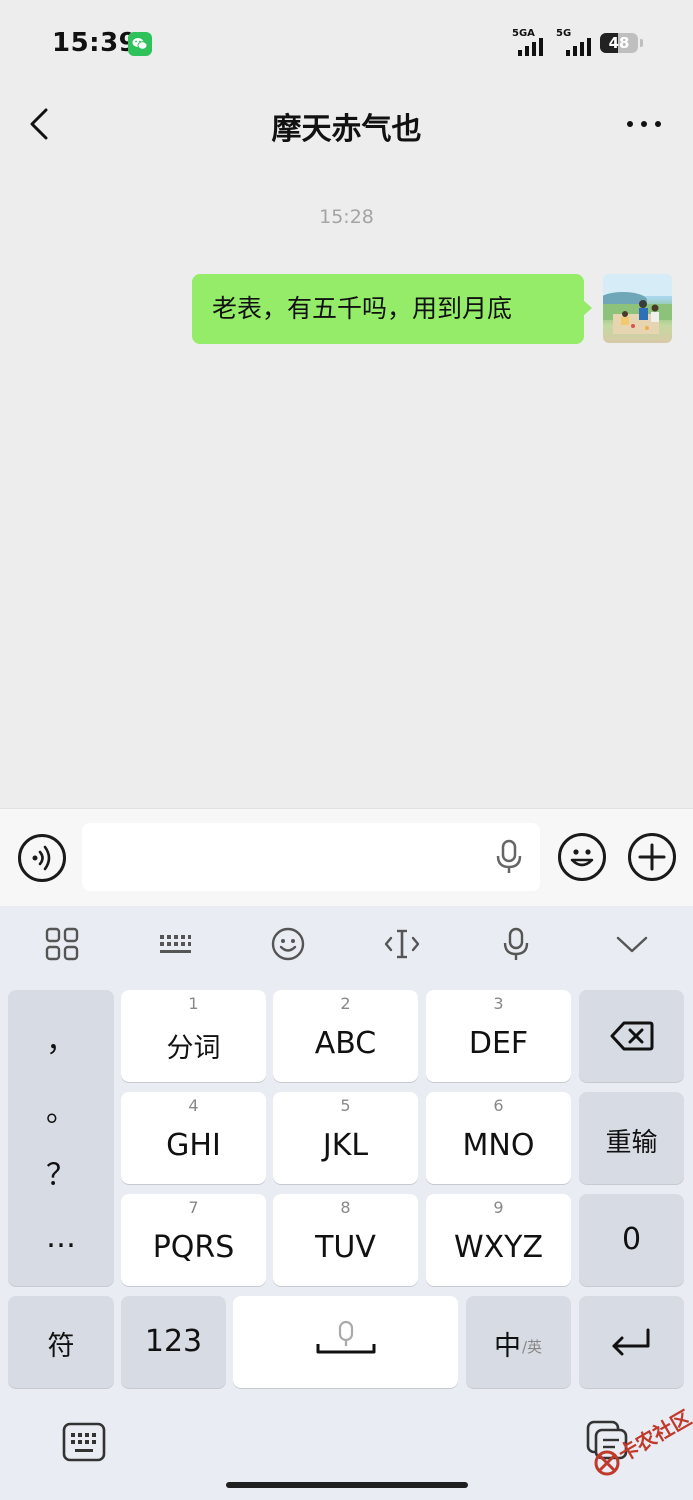 This screenshot has height=1500, width=693. I want to click on key-8-tuv: 8 TUV, so click(345, 1240).